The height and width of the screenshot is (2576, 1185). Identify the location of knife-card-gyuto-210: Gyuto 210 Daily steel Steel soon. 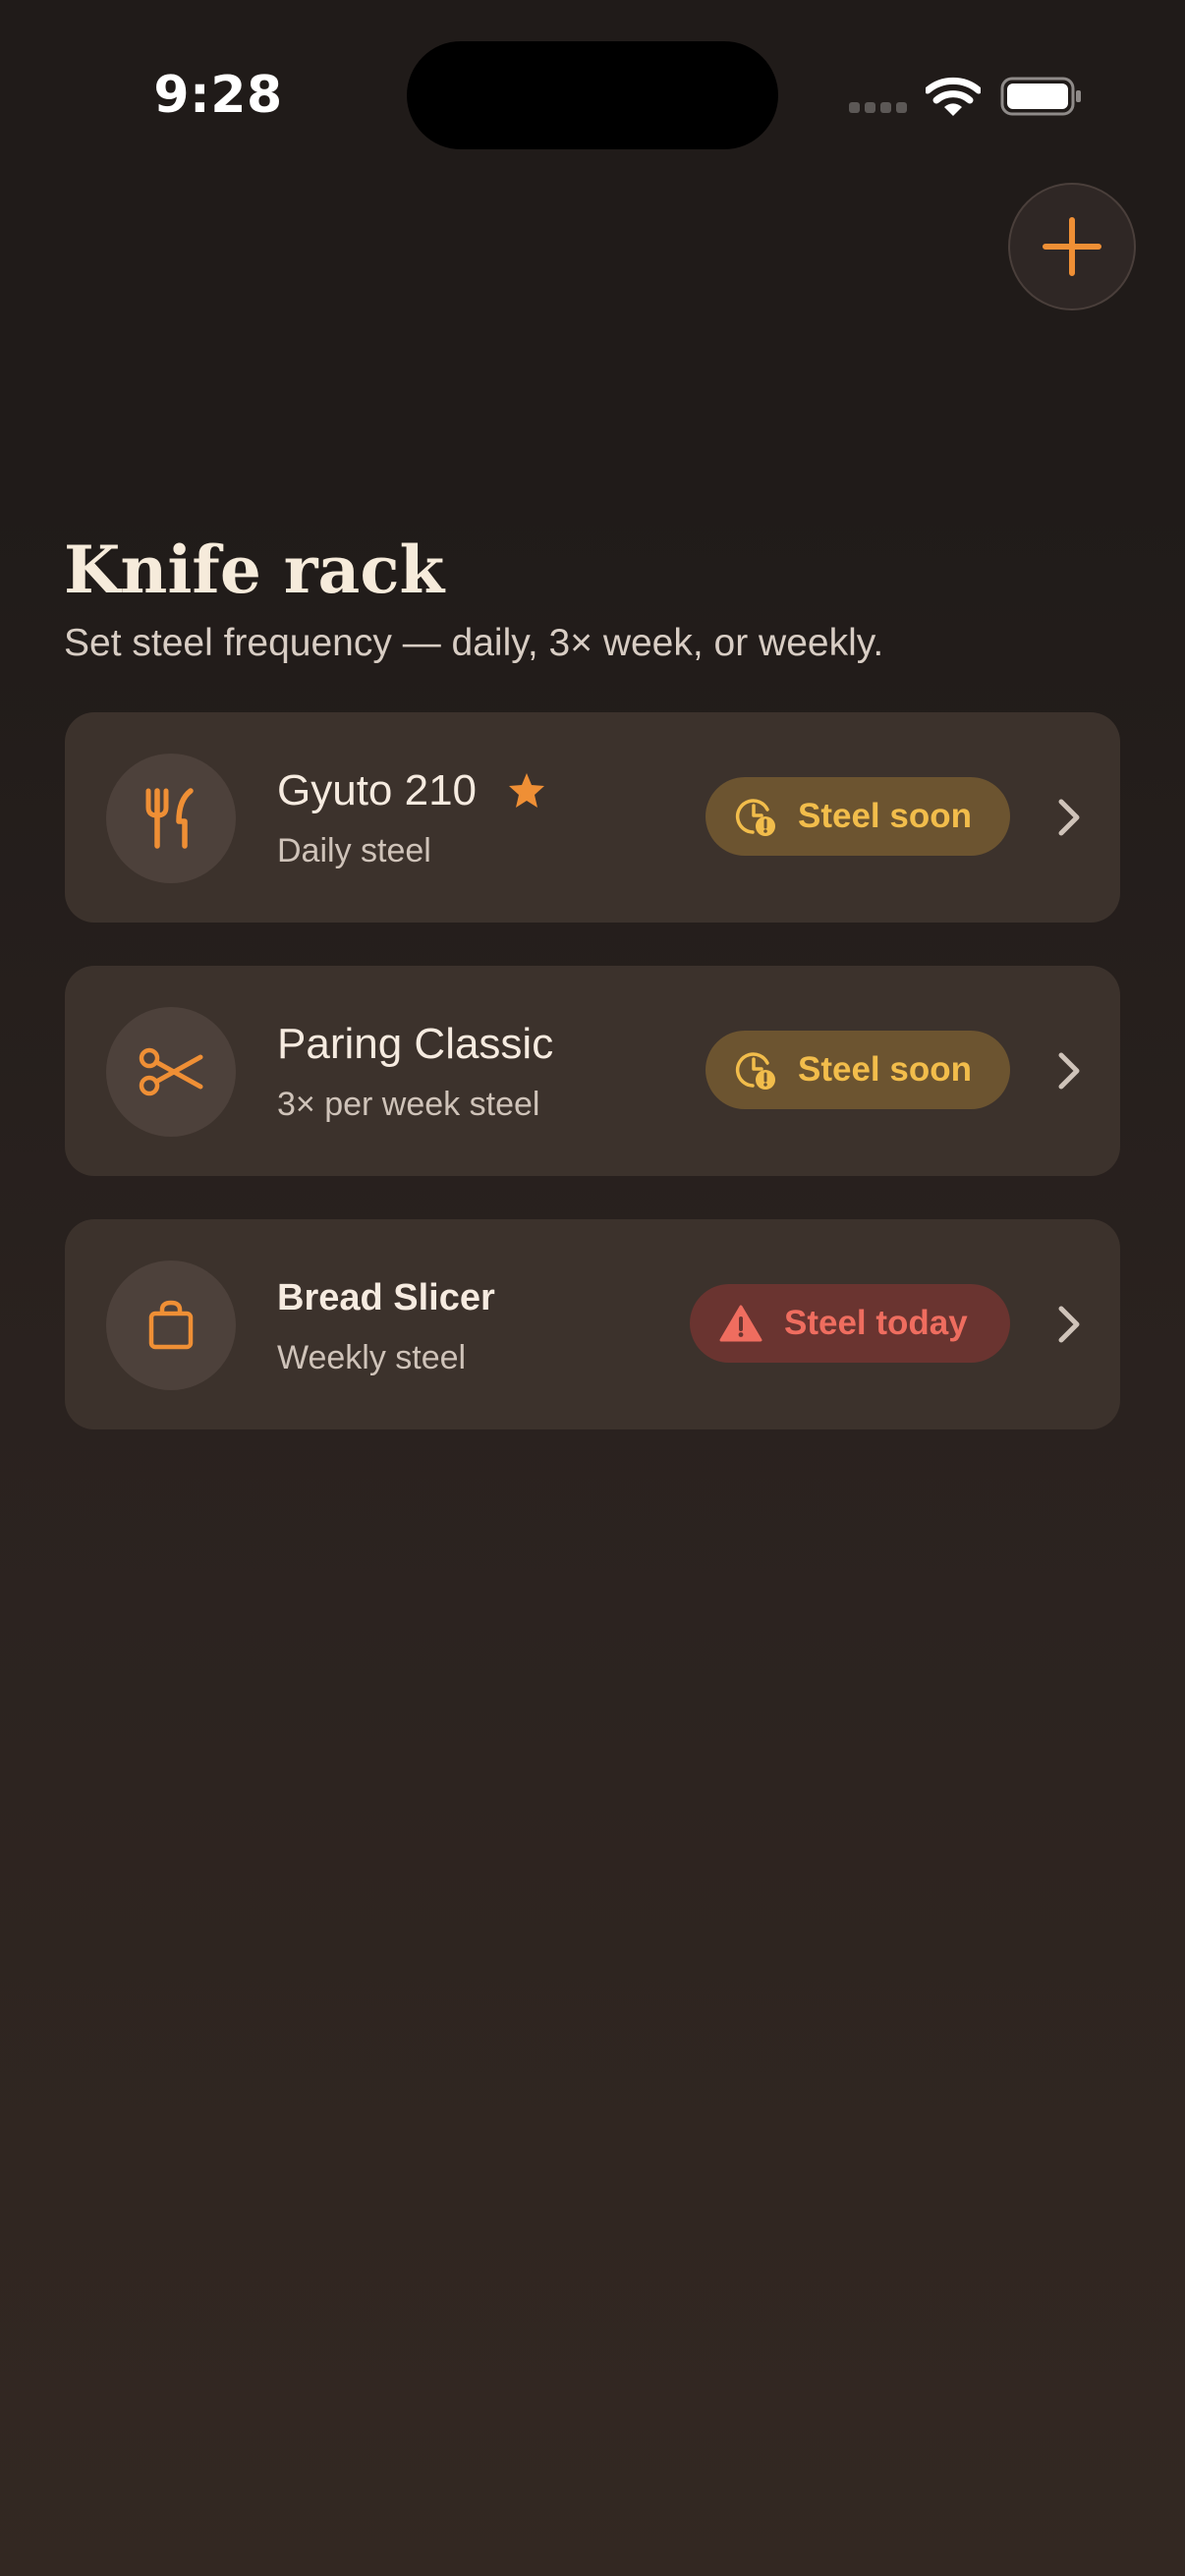
(592, 817).